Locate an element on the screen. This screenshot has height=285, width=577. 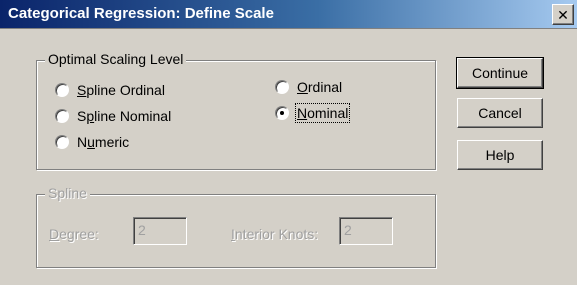
radio-spline-ordinal: Spline Ordinal is located at coordinates (110, 90).